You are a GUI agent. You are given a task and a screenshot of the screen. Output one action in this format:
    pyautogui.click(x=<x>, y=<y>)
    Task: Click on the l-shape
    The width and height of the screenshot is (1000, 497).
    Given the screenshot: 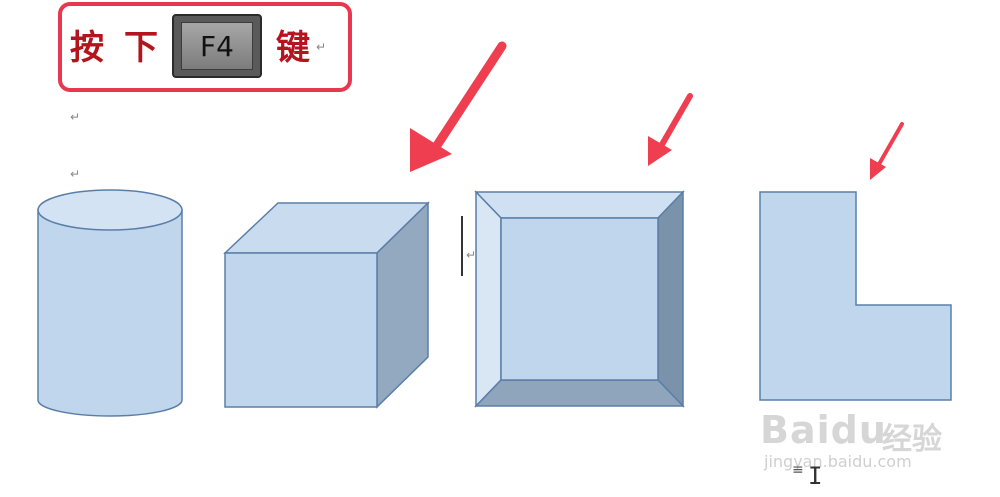 What is the action you would take?
    pyautogui.click(x=855, y=296)
    